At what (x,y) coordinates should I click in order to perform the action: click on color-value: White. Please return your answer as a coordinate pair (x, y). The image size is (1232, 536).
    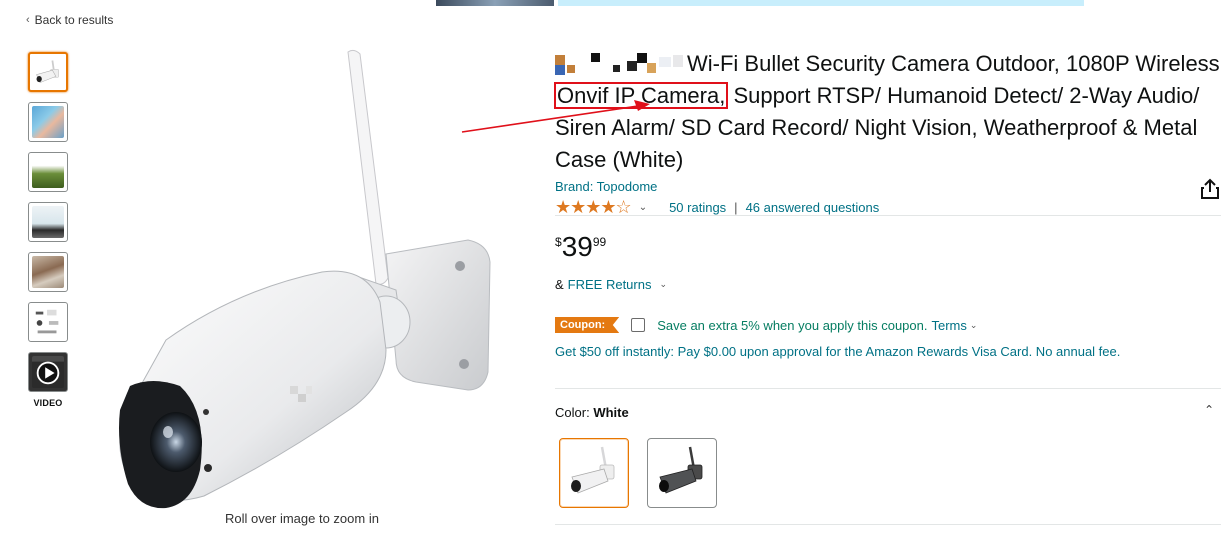
    Looking at the image, I should click on (611, 412).